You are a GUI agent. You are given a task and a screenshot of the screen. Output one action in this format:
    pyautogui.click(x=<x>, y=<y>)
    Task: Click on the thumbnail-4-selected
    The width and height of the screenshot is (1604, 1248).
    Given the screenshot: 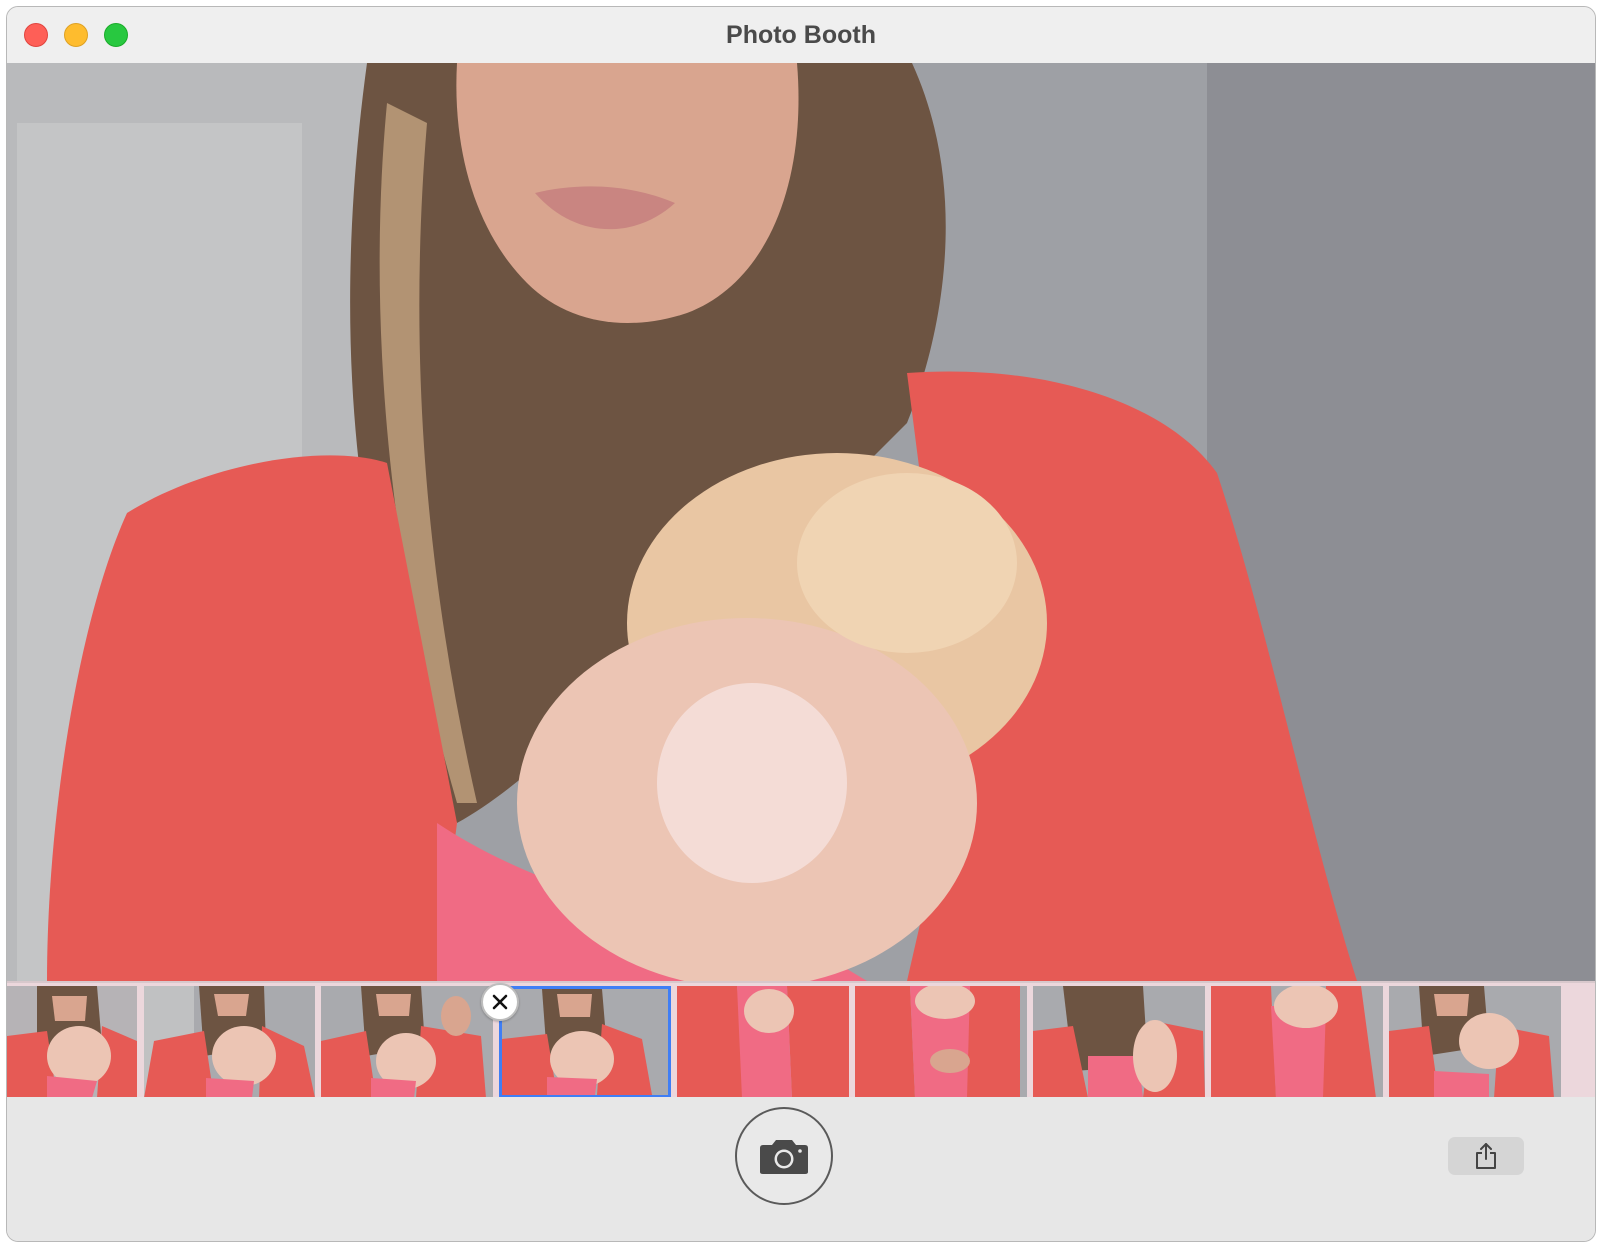 What is the action you would take?
    pyautogui.click(x=585, y=1042)
    